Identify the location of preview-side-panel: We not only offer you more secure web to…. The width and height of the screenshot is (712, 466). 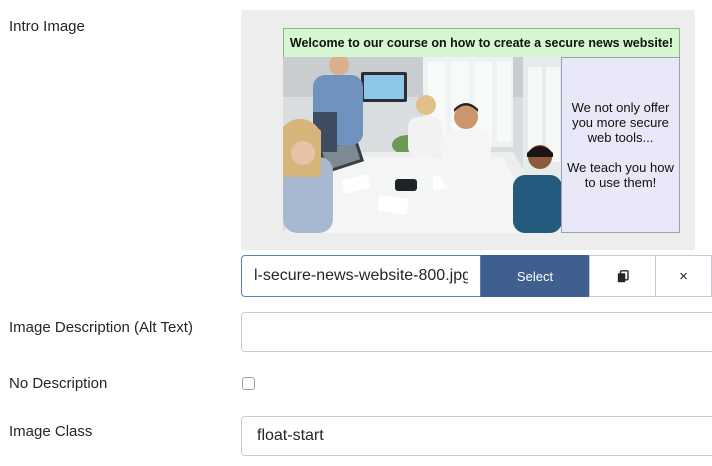
(620, 145).